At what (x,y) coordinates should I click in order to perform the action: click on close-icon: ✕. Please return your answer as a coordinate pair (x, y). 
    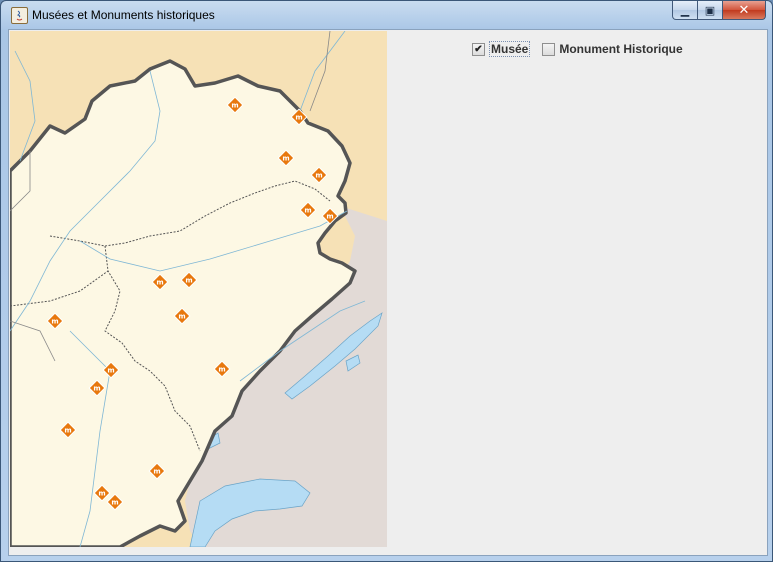
    Looking at the image, I should click on (744, 10).